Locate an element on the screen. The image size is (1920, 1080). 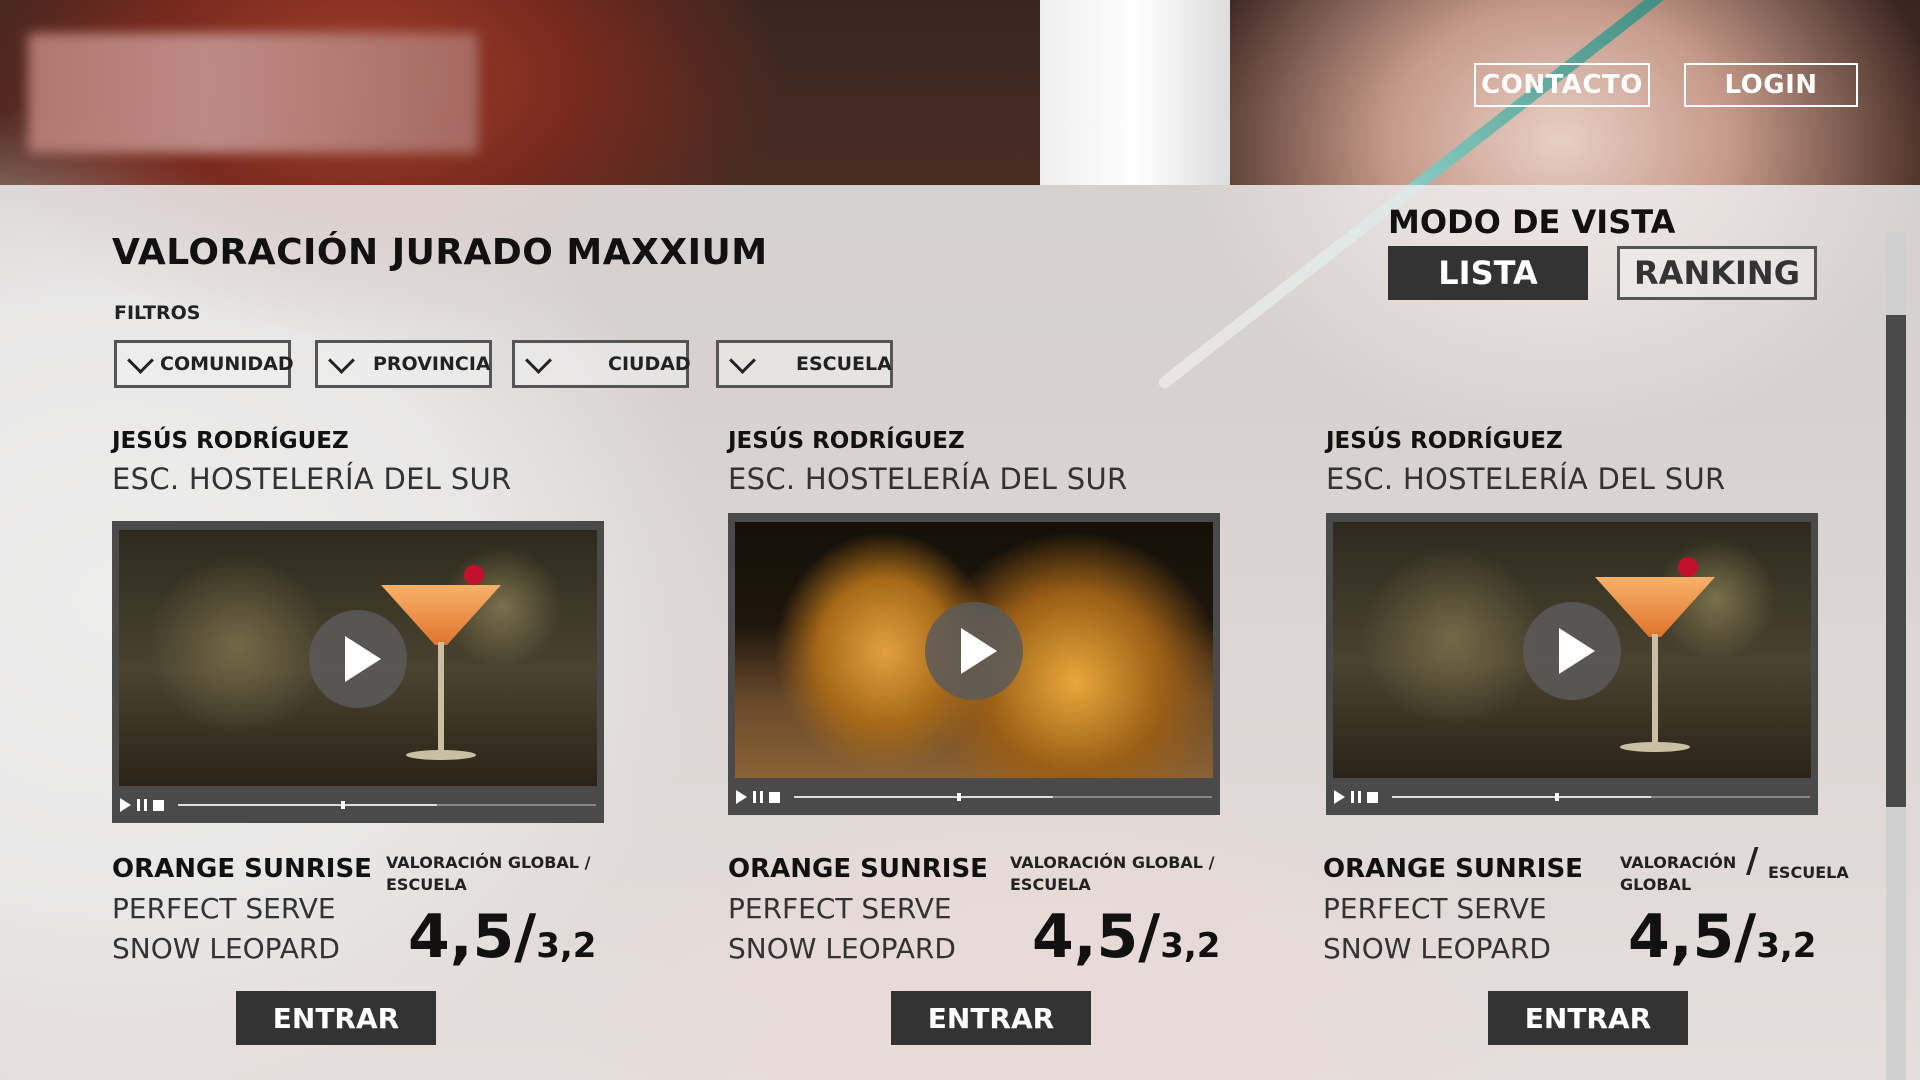
filter-provincia: PROVINCIA is located at coordinates (403, 364).